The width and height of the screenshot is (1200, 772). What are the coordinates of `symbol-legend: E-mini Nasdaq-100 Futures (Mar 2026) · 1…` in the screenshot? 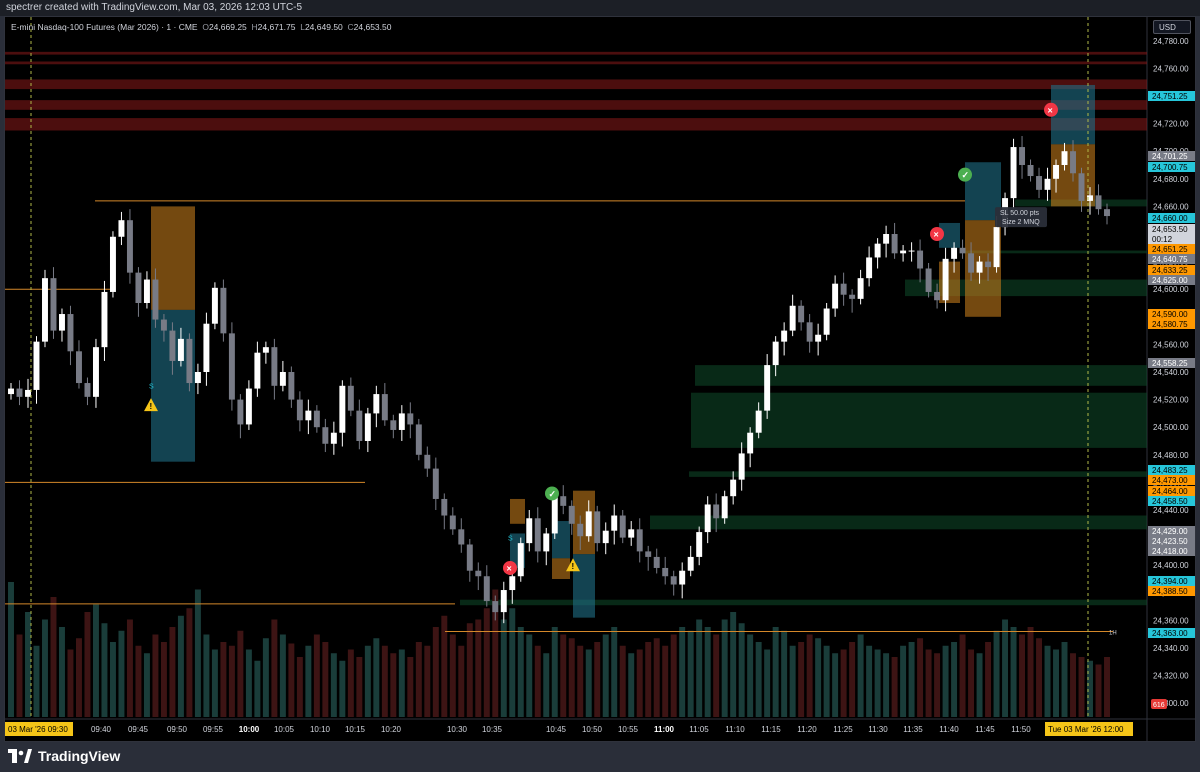 It's located at (201, 27).